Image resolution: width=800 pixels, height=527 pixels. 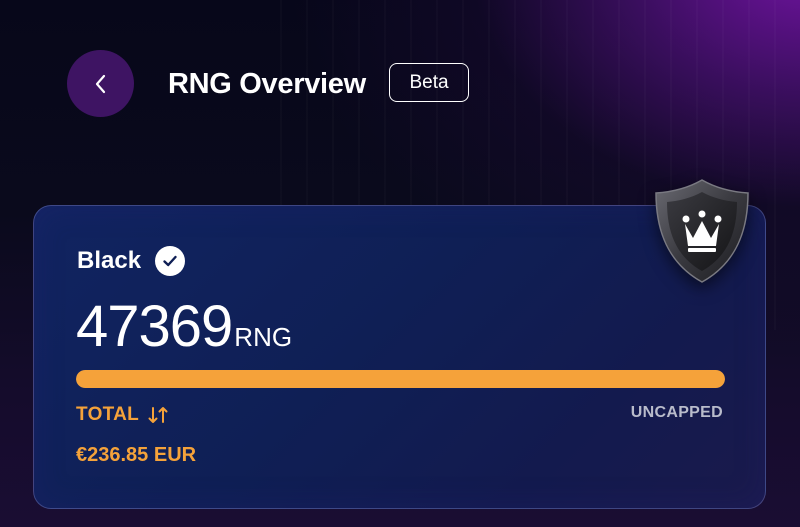 I want to click on fiat-value: €236.85 EUR, so click(x=136, y=455).